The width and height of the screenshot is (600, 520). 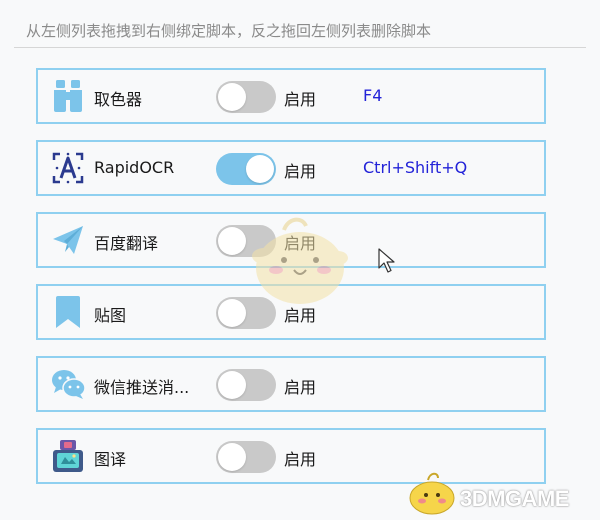 I want to click on hint-text: 从左侧列表拖拽到右侧绑定脚本，反之拖回左侧列表删除脚本, so click(x=229, y=31).